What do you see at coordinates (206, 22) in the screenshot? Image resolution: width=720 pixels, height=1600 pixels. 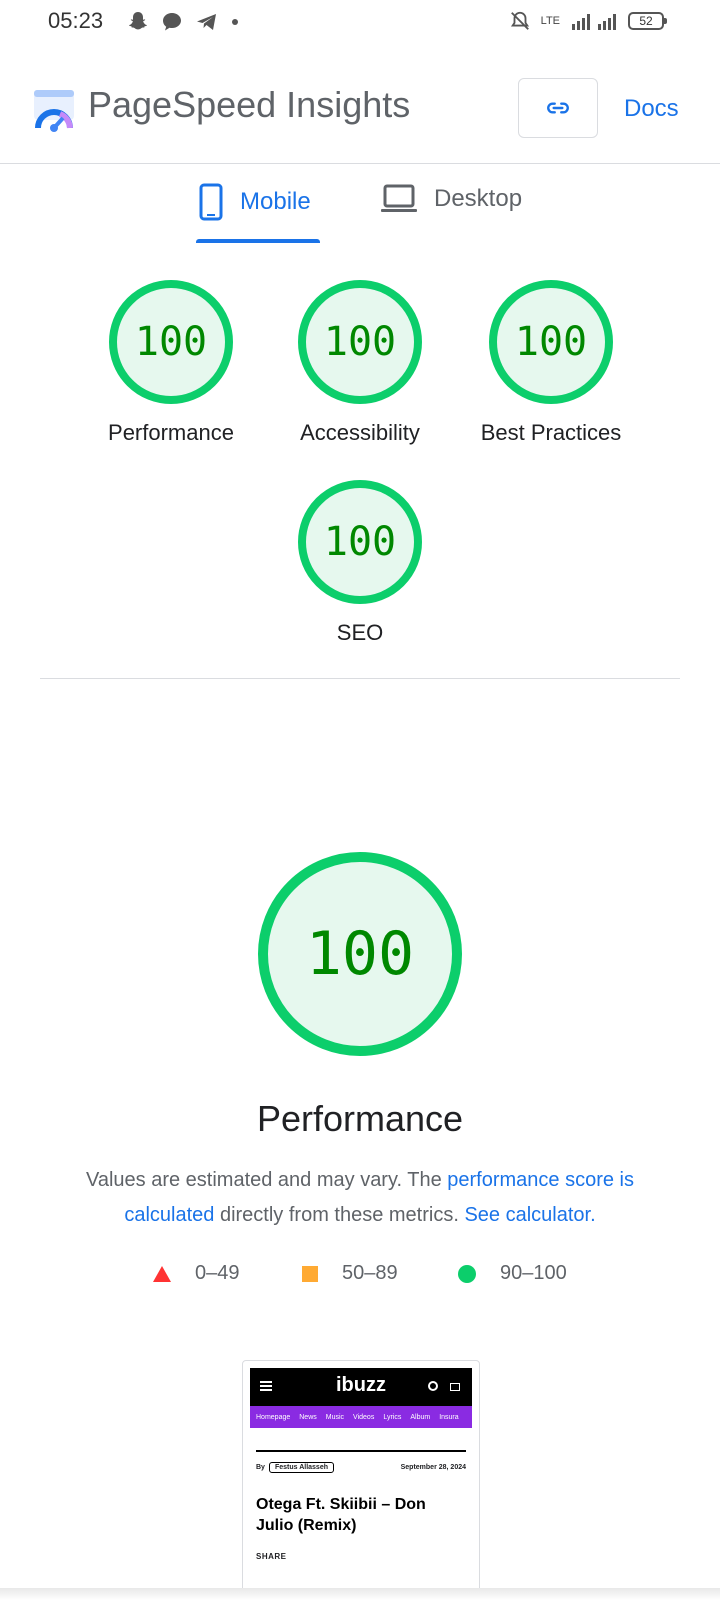 I see `telegram-icon` at bounding box center [206, 22].